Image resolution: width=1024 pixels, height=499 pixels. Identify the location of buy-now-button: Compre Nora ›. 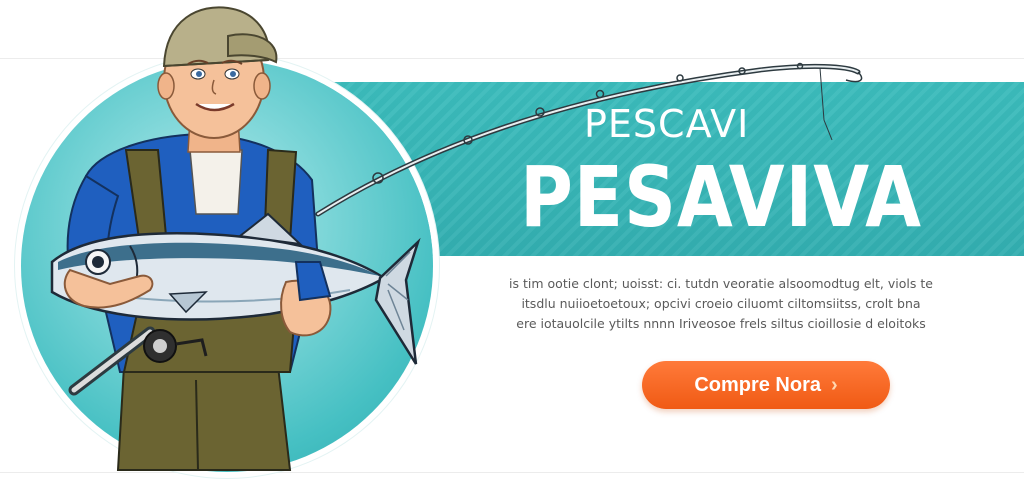
(766, 385).